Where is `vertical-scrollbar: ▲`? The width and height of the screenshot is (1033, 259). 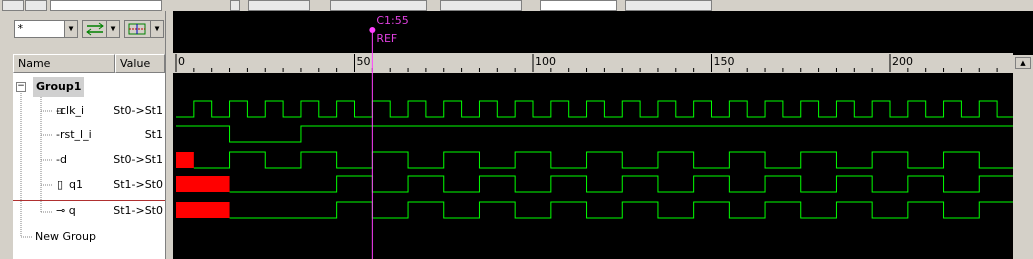 vertical-scrollbar: ▲ is located at coordinates (1023, 157).